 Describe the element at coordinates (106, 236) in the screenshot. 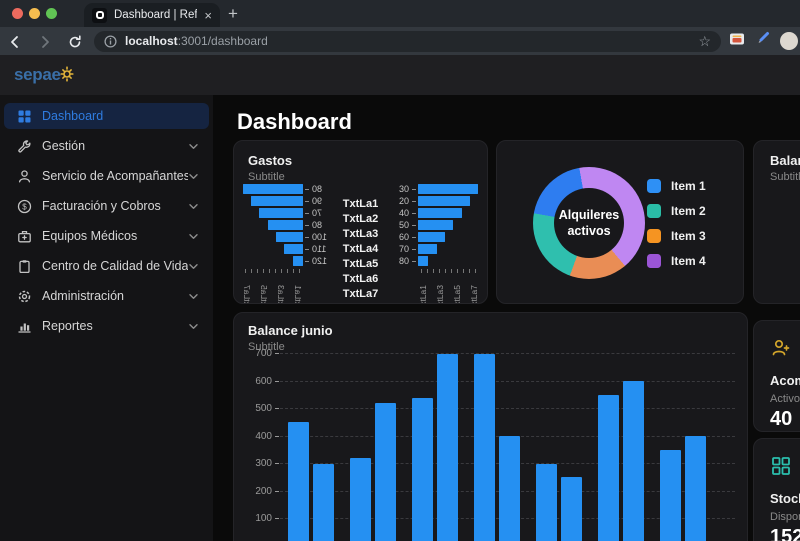

I see `sidebar-item-equipos-médicos: Equipos Médicos` at that location.